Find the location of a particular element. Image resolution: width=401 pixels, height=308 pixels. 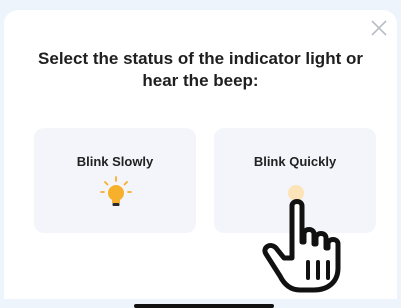

option-label: Blink Quickly is located at coordinates (295, 161).